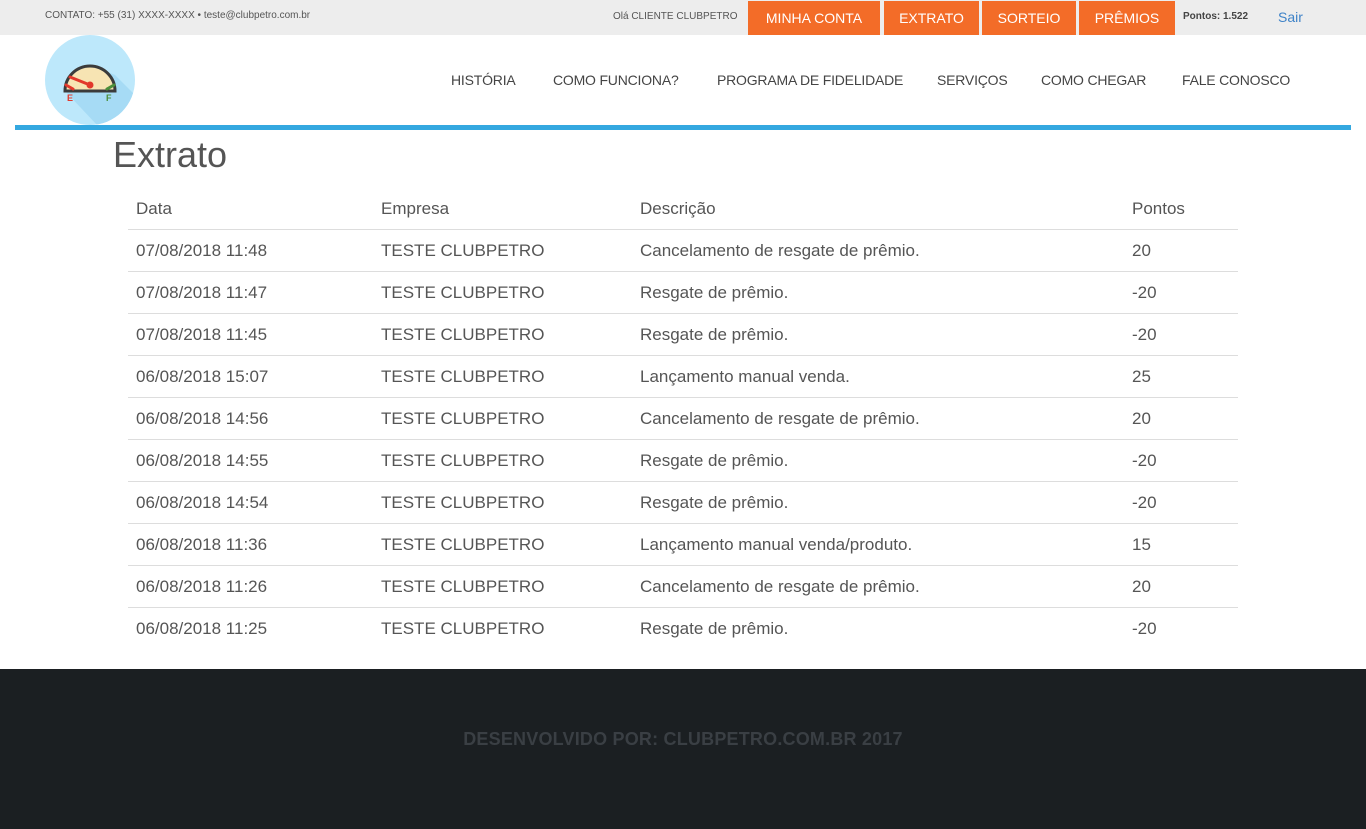 This screenshot has height=829, width=1366. What do you see at coordinates (202, 586) in the screenshot?
I see `cell-date: 06/08/2018 11:26` at bounding box center [202, 586].